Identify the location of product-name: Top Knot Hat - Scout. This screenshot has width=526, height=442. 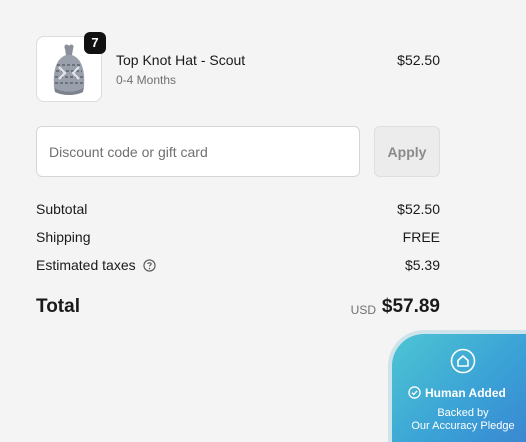
(181, 60).